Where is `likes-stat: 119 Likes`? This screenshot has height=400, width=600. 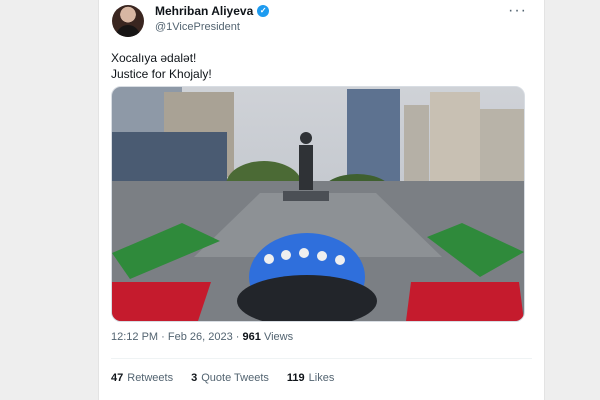
likes-stat: 119 Likes is located at coordinates (310, 378).